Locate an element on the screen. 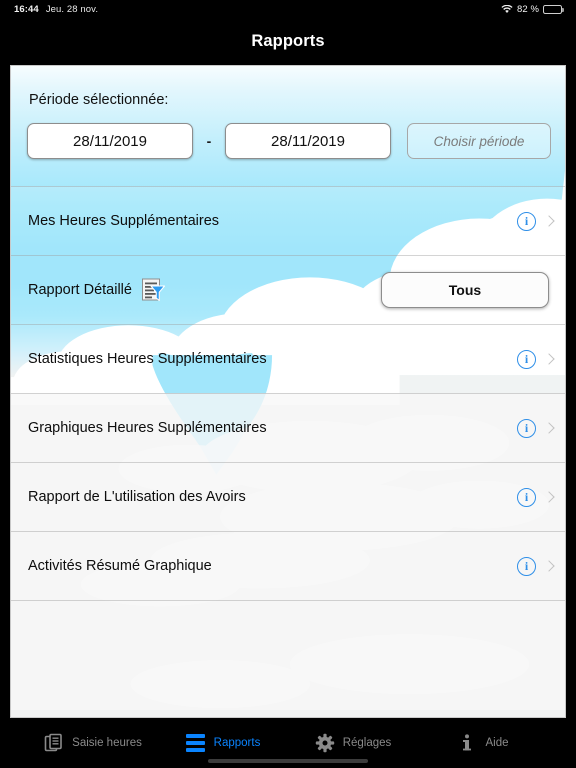 This screenshot has height=768, width=576. tab-reglages: Réglages is located at coordinates (353, 743).